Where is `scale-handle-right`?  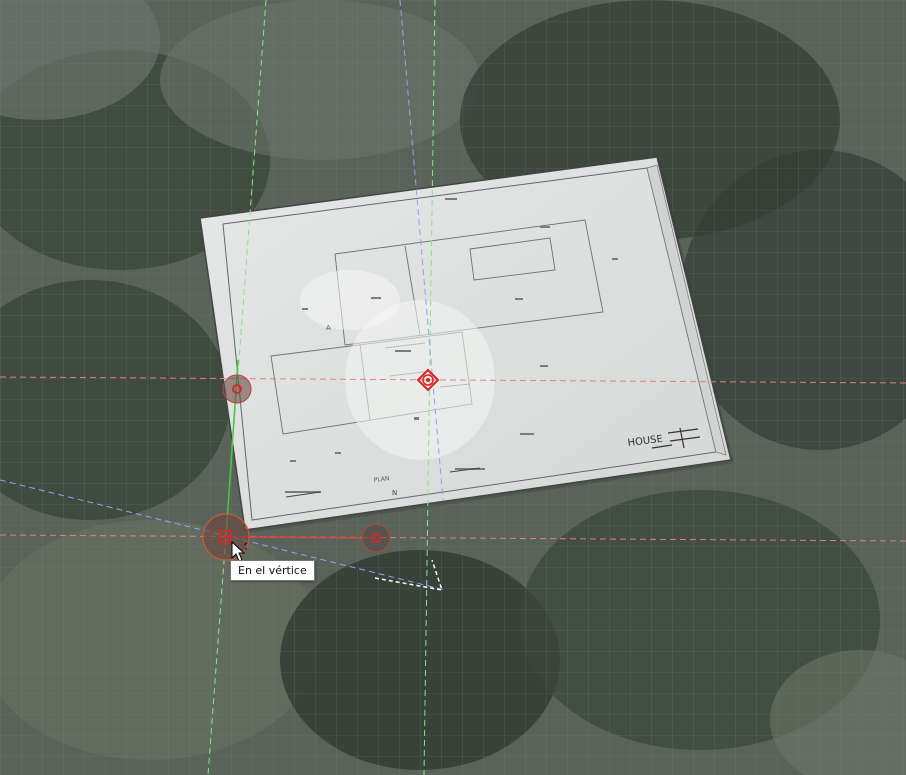 scale-handle-right is located at coordinates (376, 538).